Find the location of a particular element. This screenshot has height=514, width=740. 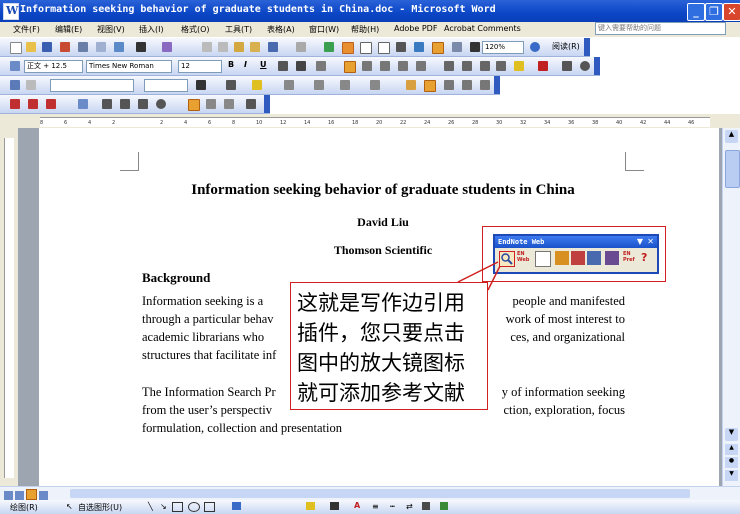

wordart-icon is located at coordinates (236, 506).